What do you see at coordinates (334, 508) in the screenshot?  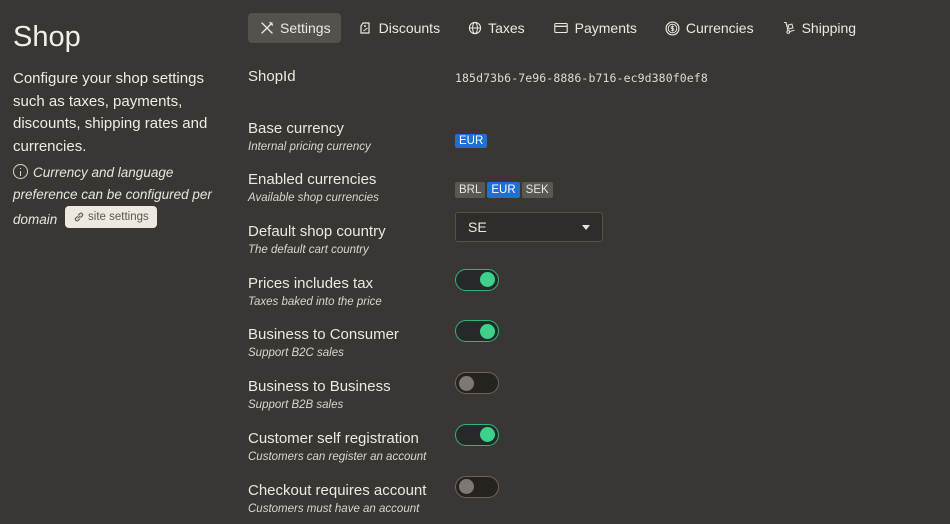 I see `checkout-requires-account-sub: Customers must have an account` at bounding box center [334, 508].